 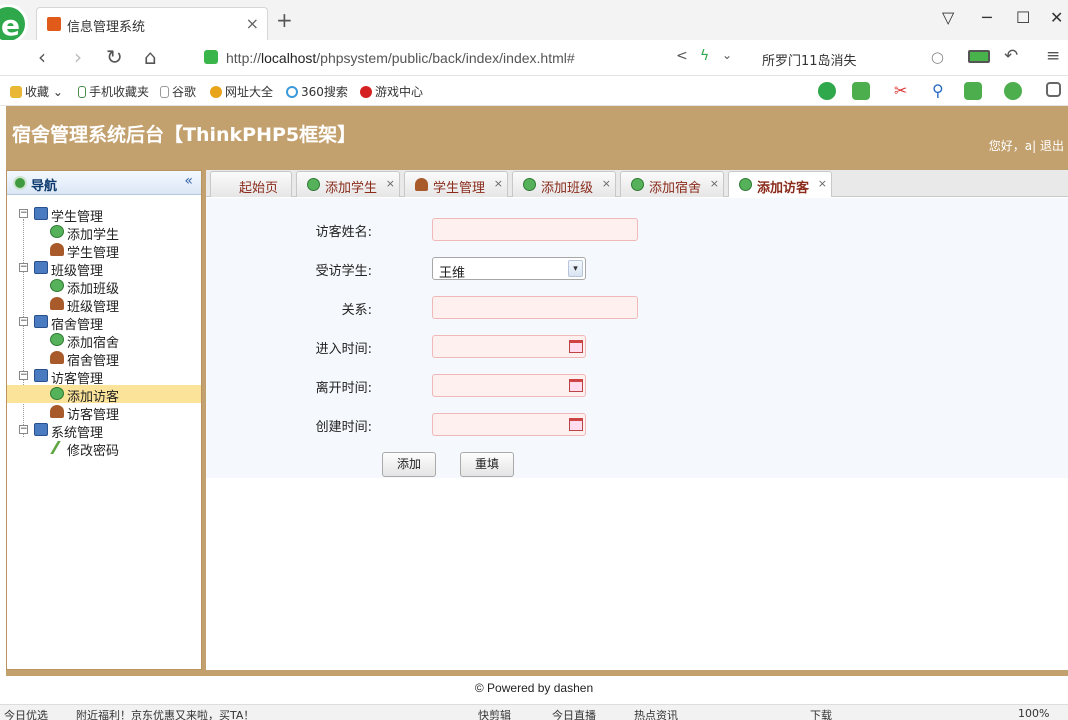 What do you see at coordinates (487, 464) in the screenshot?
I see `reset-button: 重填` at bounding box center [487, 464].